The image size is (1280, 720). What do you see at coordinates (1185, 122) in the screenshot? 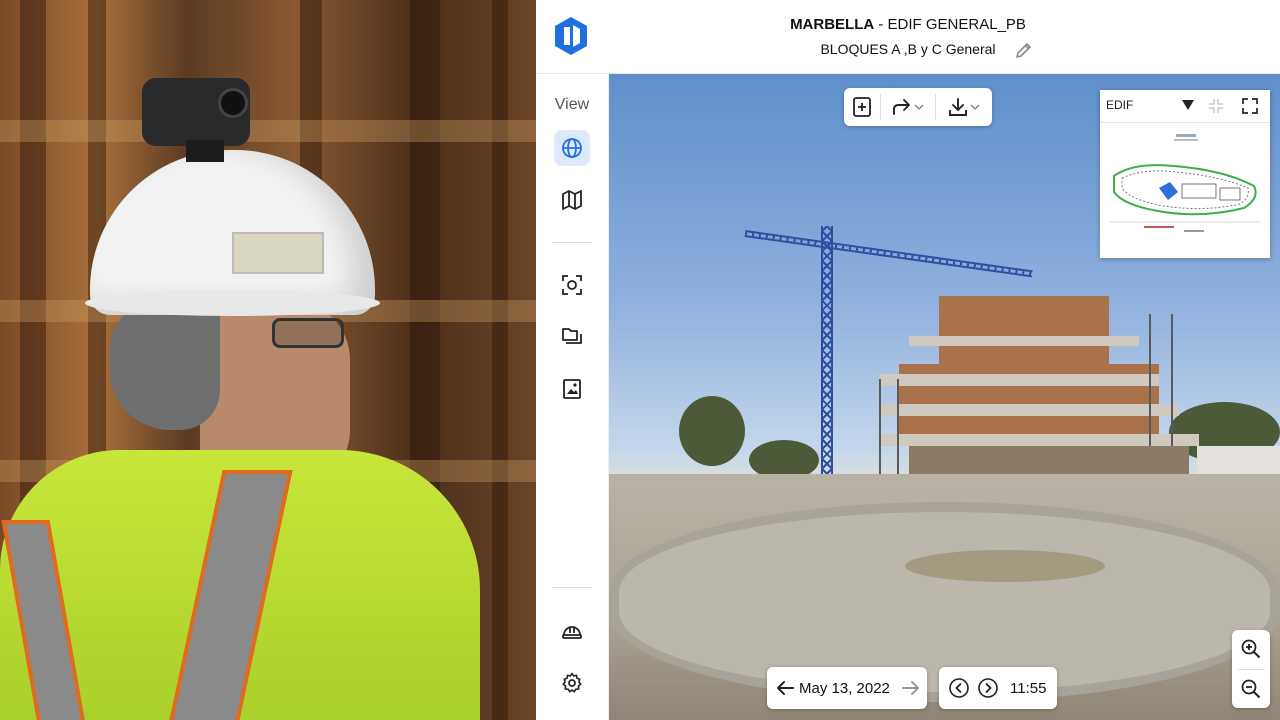
I see `minimap-divider` at bounding box center [1185, 122].